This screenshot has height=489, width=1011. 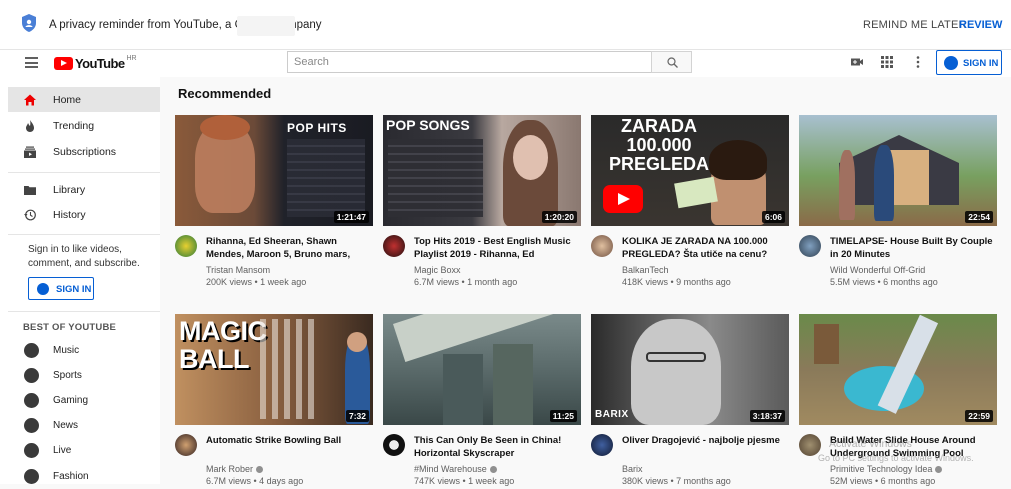 I want to click on channel-name: Mark Rober, so click(x=235, y=469).